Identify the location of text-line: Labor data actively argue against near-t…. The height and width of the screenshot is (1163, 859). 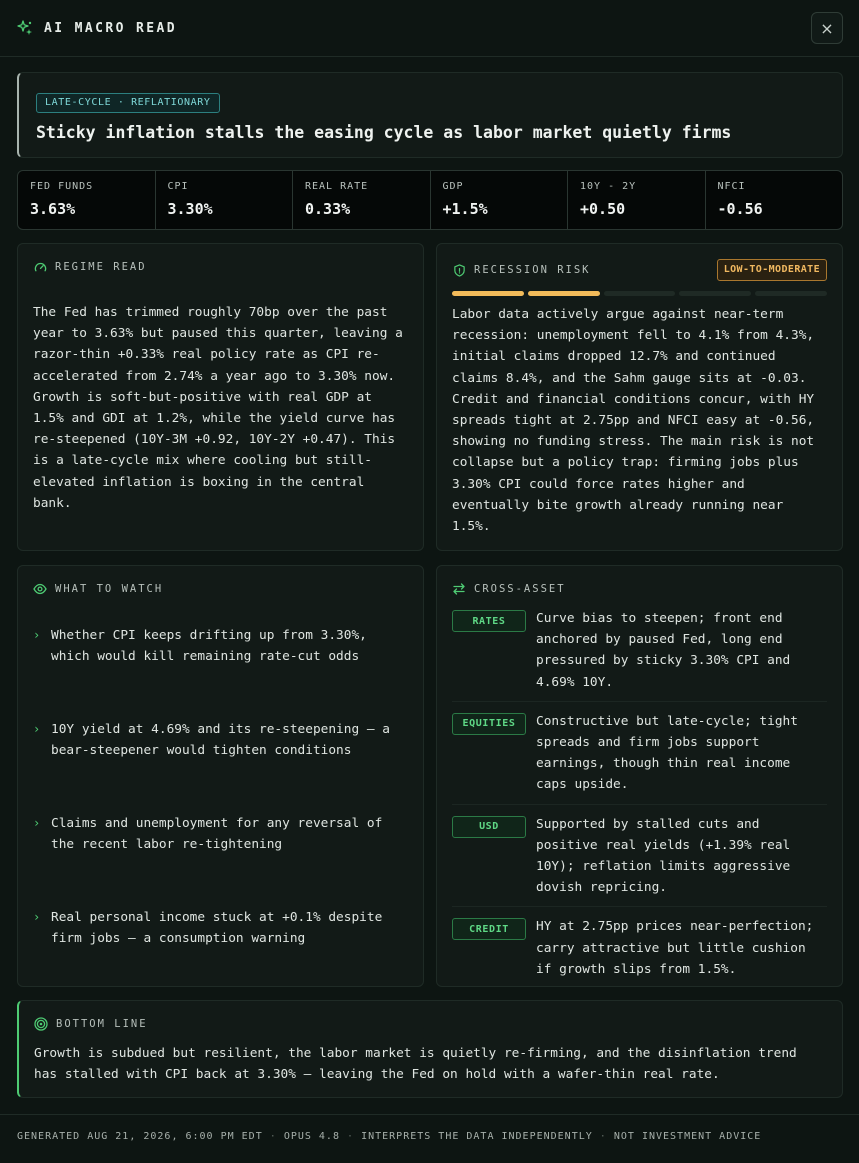
(618, 314).